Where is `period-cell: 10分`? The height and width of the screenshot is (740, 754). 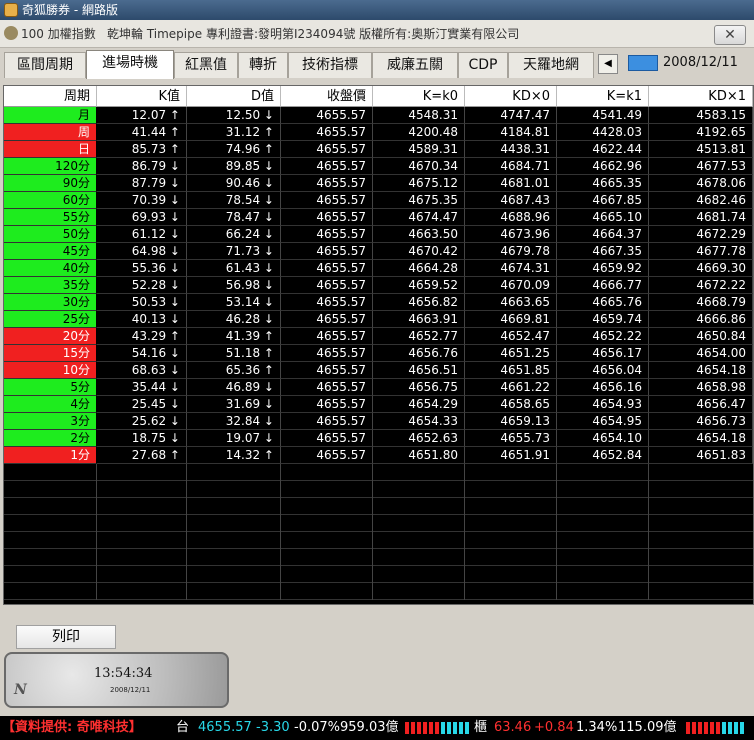 period-cell: 10分 is located at coordinates (50, 370).